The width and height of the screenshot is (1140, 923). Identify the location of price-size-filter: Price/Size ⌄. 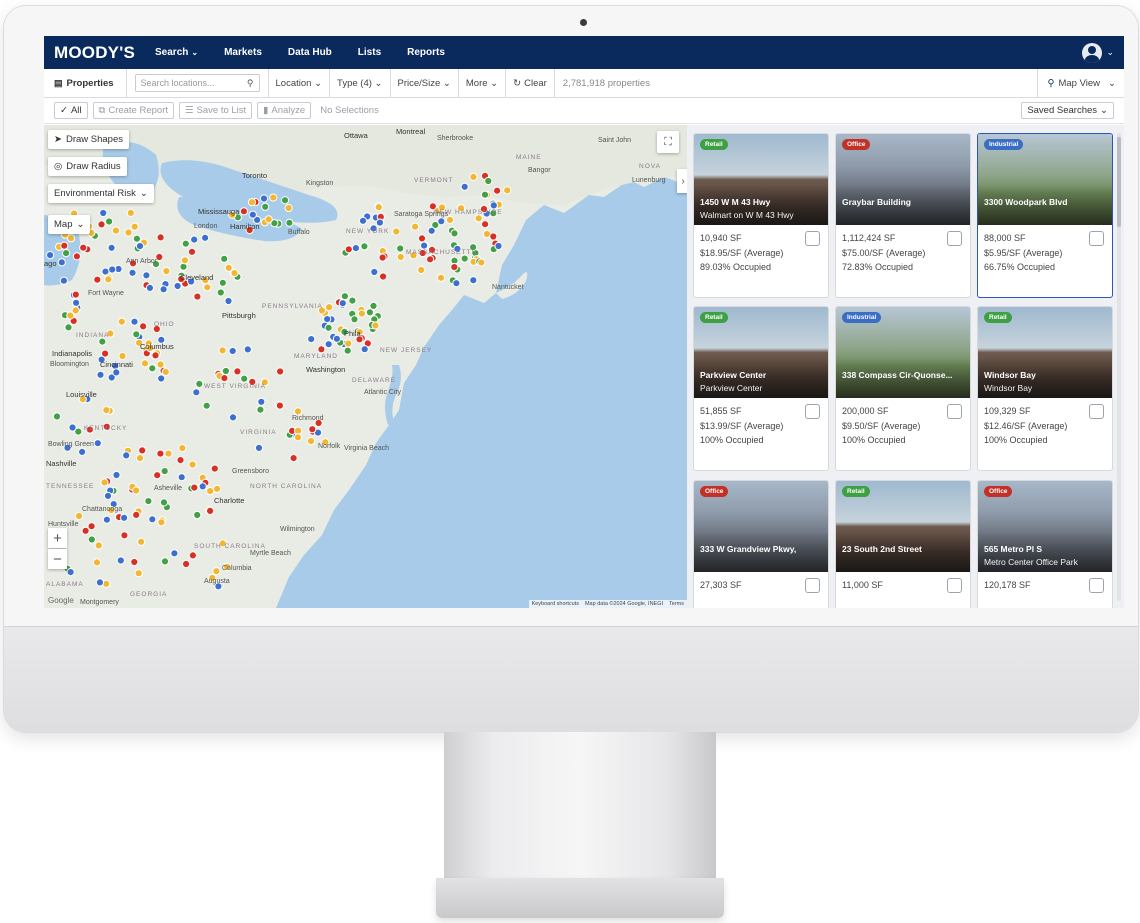
(425, 83).